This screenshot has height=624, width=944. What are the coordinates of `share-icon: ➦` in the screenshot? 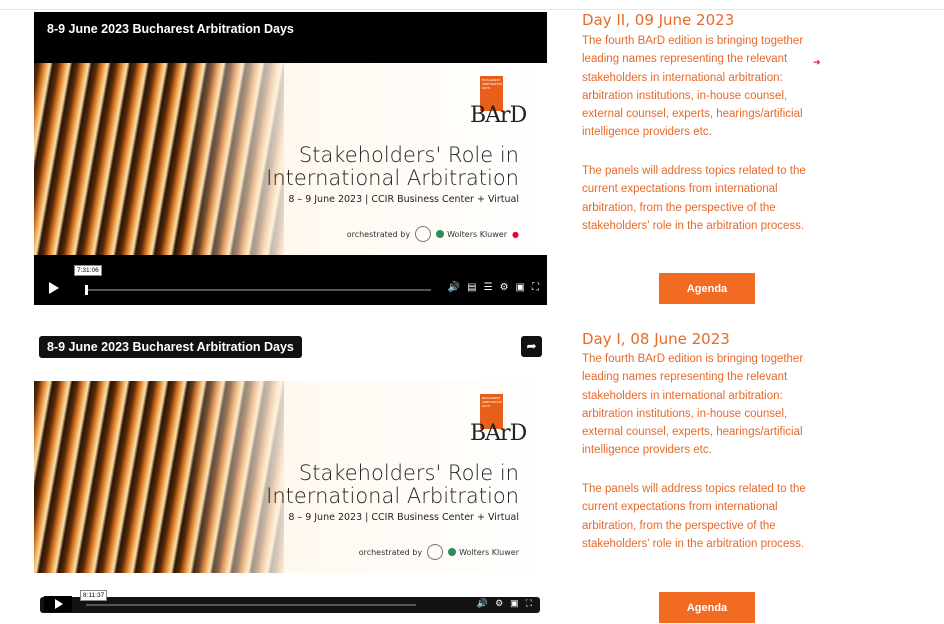 It's located at (531, 346).